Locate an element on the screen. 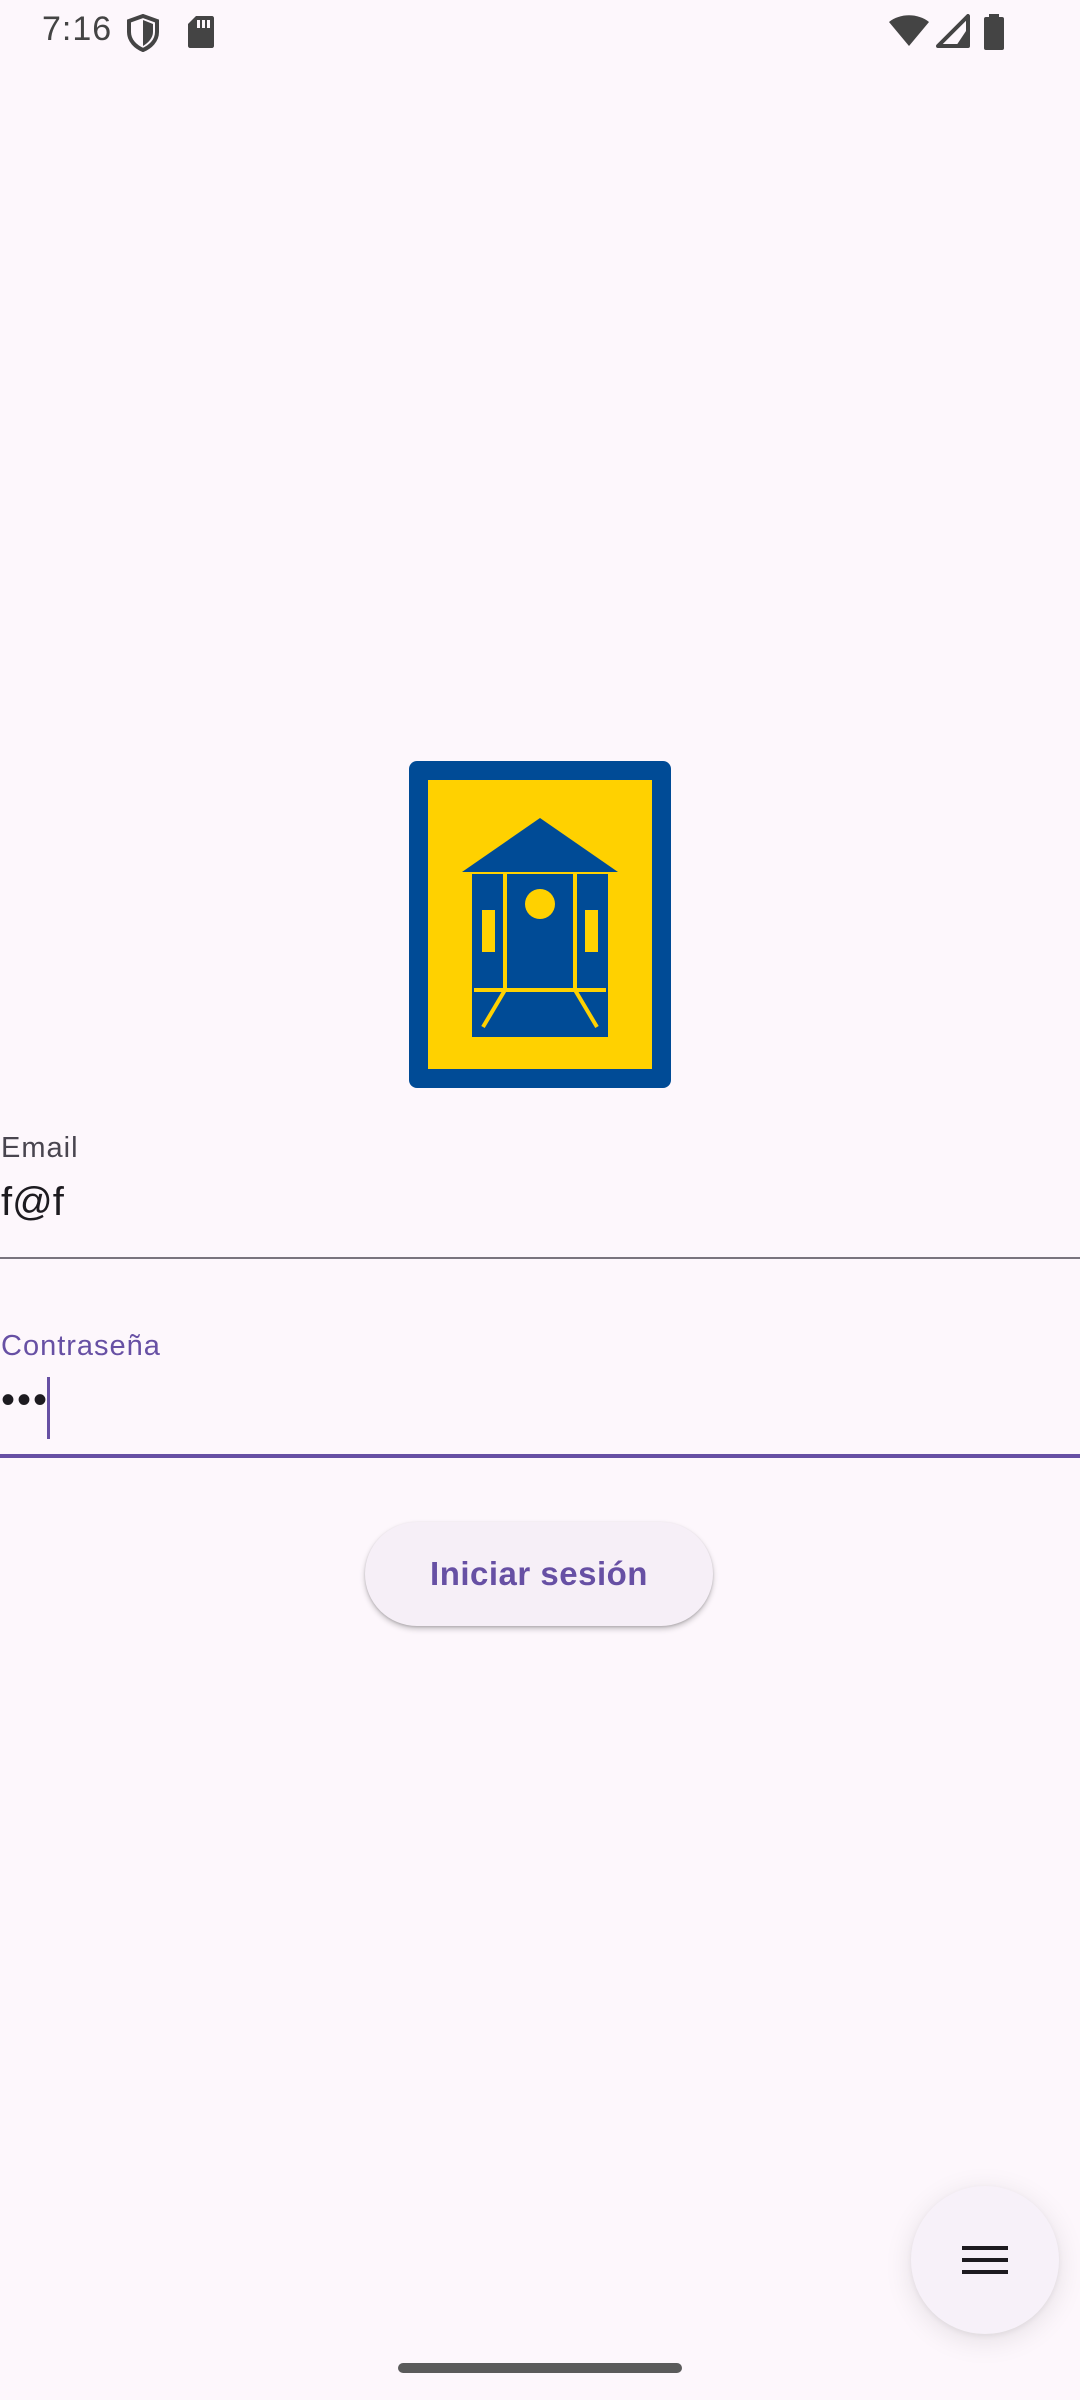  battery-icon is located at coordinates (994, 32).